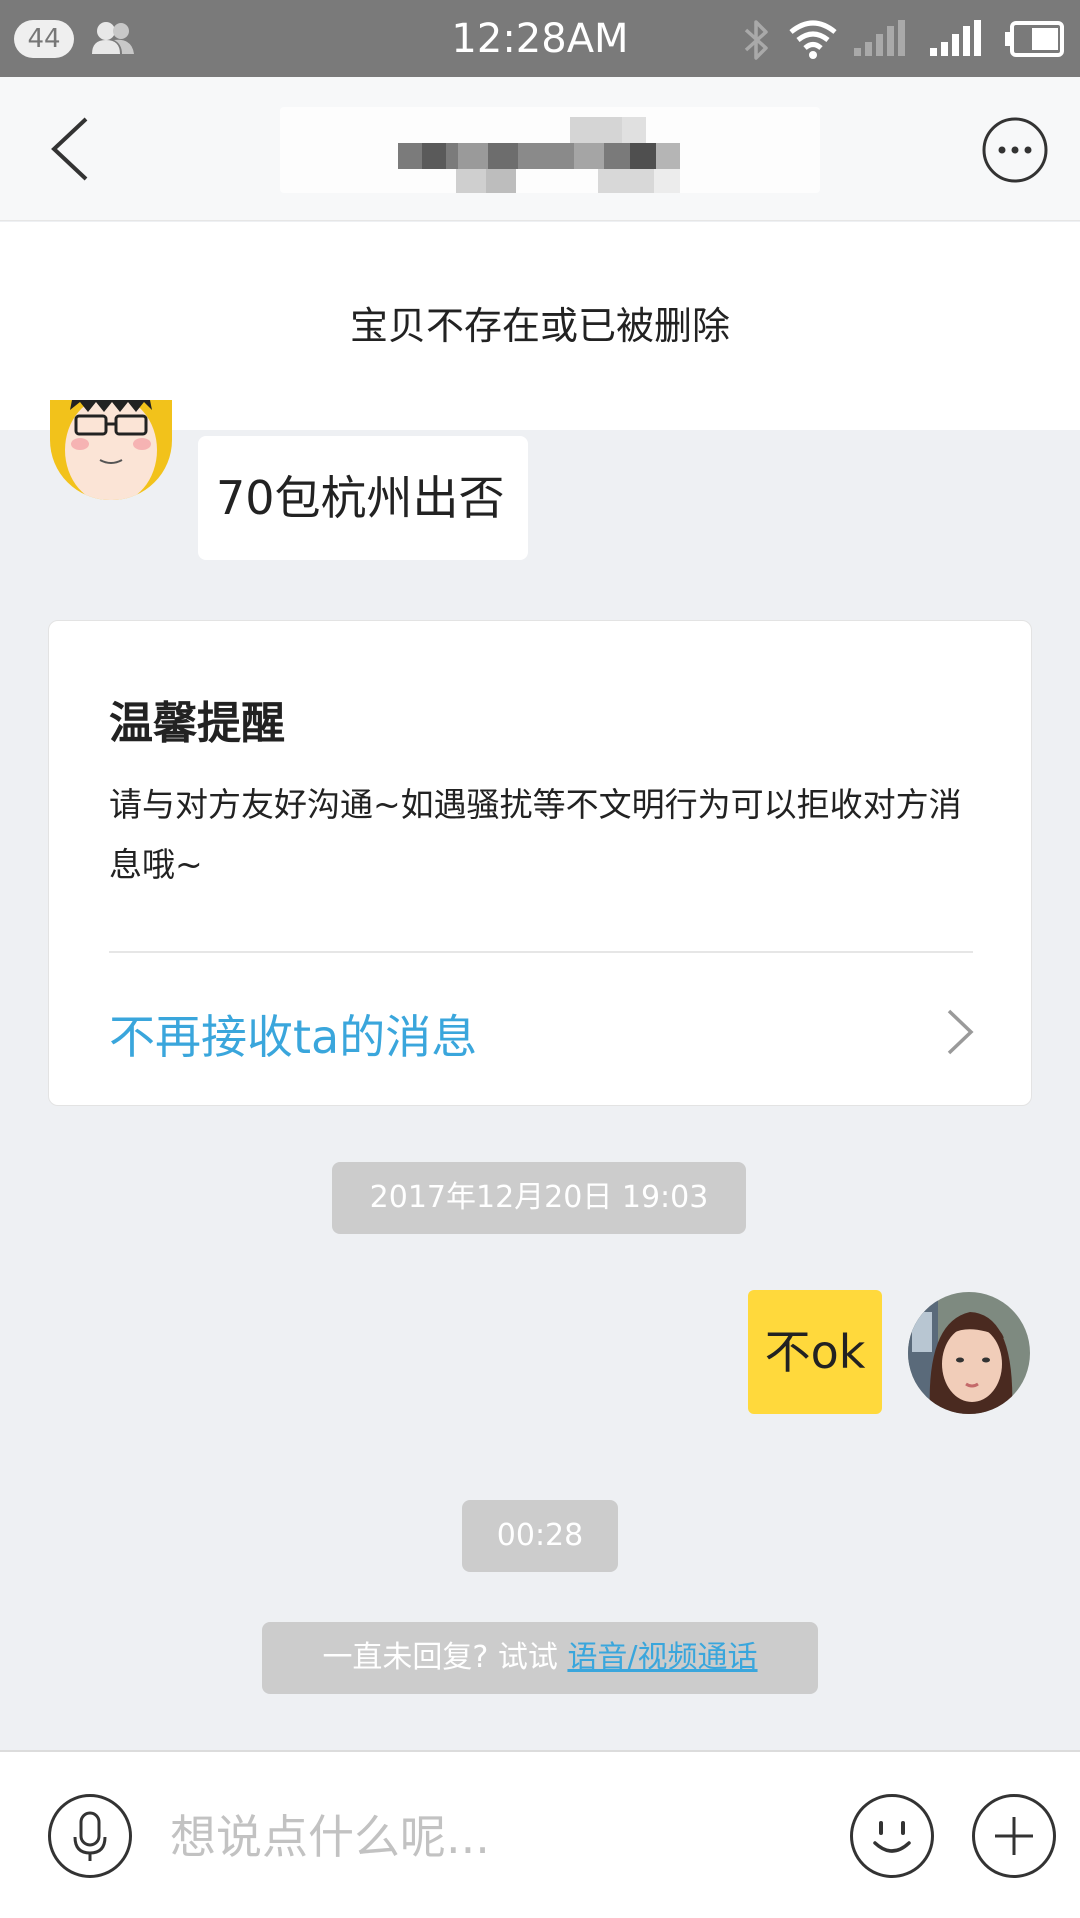 The height and width of the screenshot is (1918, 1080). What do you see at coordinates (815, 1352) in the screenshot?
I see `message-bubble-outgoing: 不ok` at bounding box center [815, 1352].